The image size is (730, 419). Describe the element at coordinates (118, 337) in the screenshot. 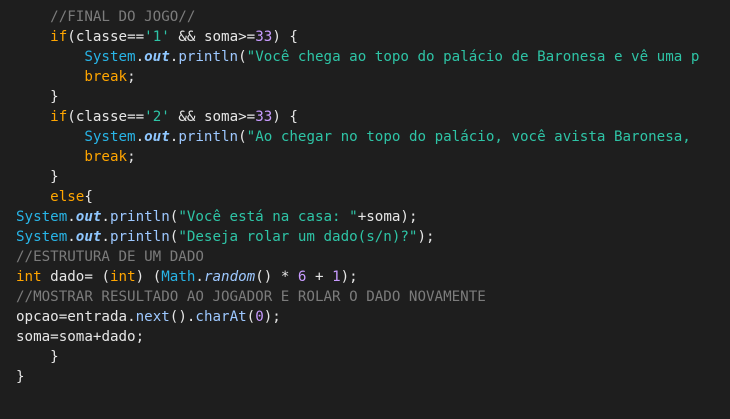

I see `code-token-ident: dado` at that location.